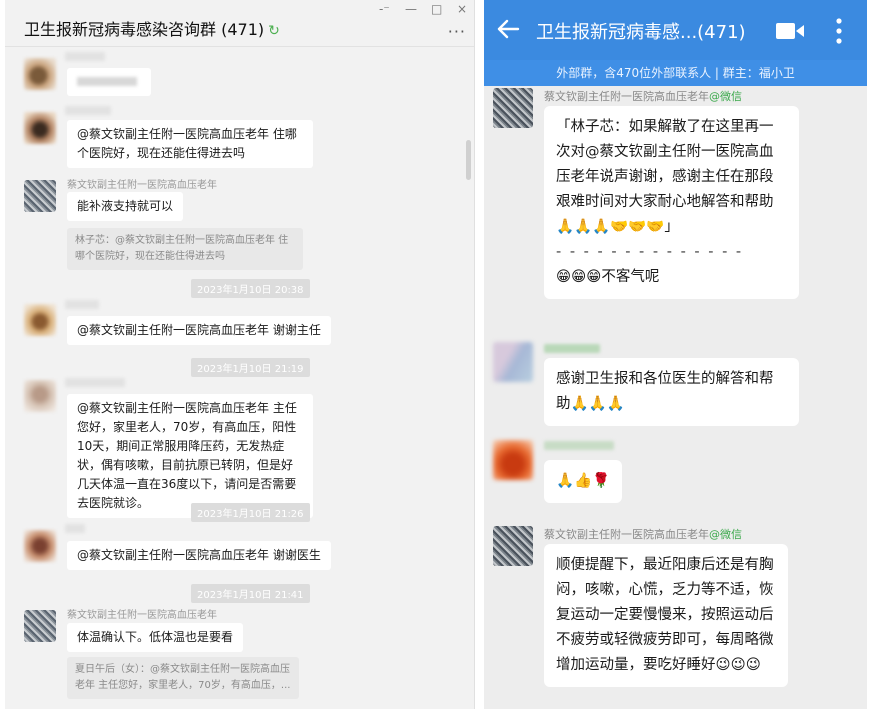  What do you see at coordinates (641, 32) in the screenshot?
I see `chat-title: 卫生报新冠病毒感...(471)` at bounding box center [641, 32].